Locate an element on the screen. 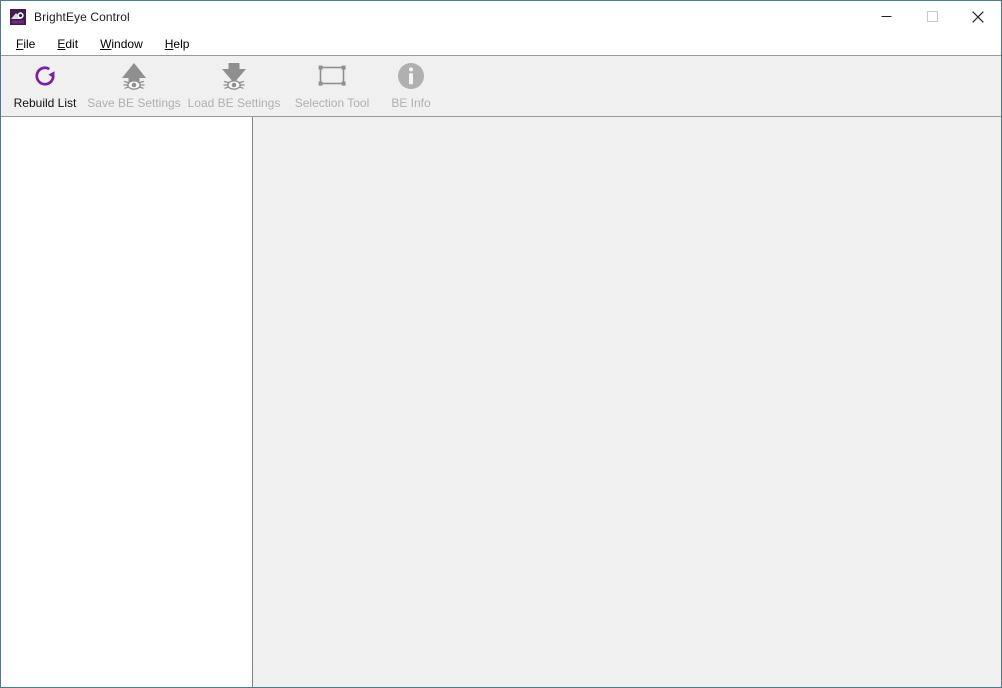 The width and height of the screenshot is (1002, 688). app-icon is located at coordinates (18, 16).